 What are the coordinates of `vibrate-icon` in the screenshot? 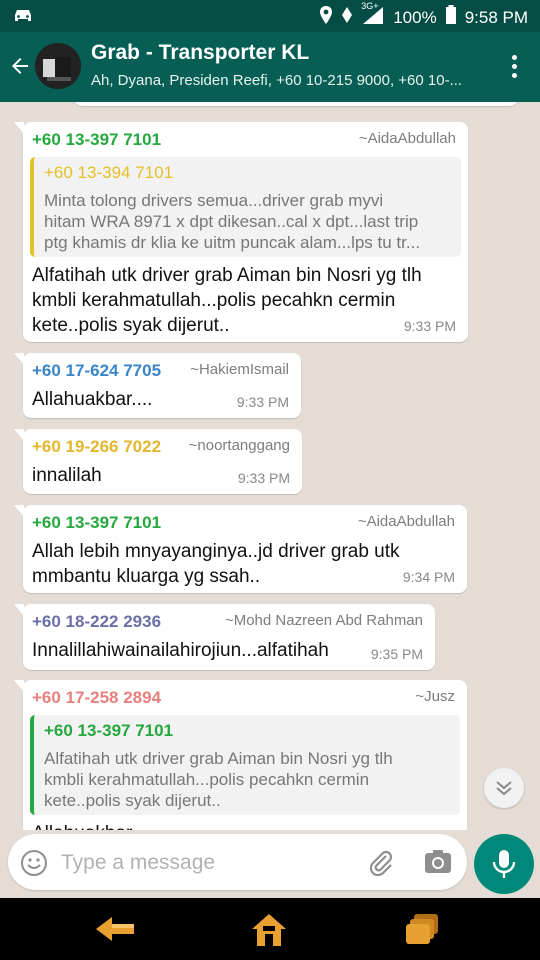 It's located at (347, 18).